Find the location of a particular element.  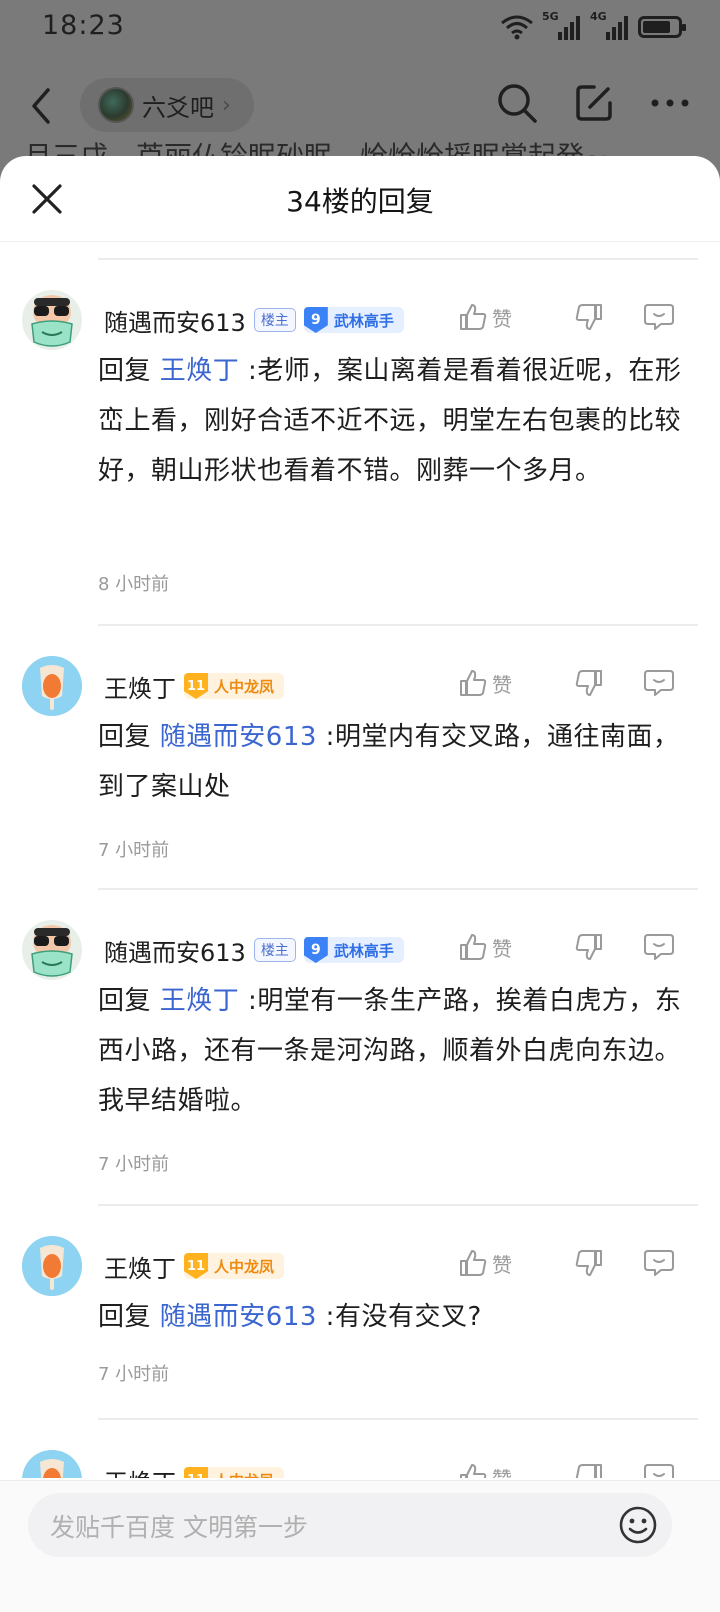

forum-pill: 六爻吧 › is located at coordinates (167, 105).